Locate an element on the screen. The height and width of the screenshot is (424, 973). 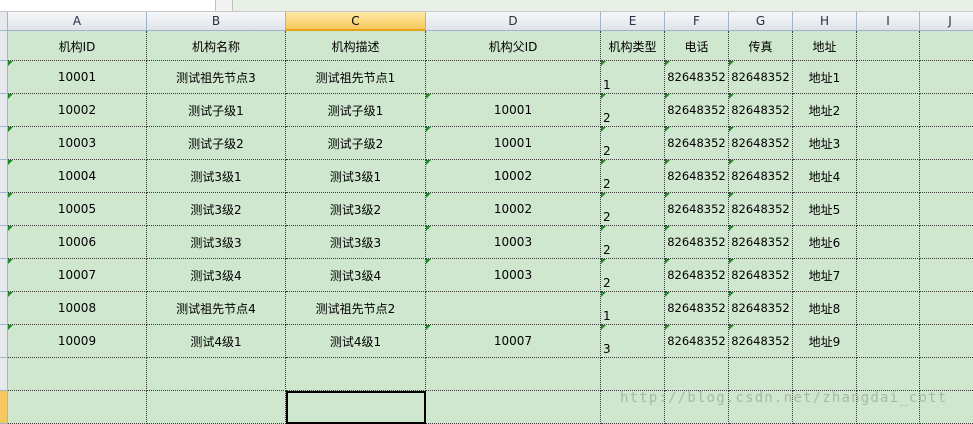
column-header-G: G is located at coordinates (761, 21).